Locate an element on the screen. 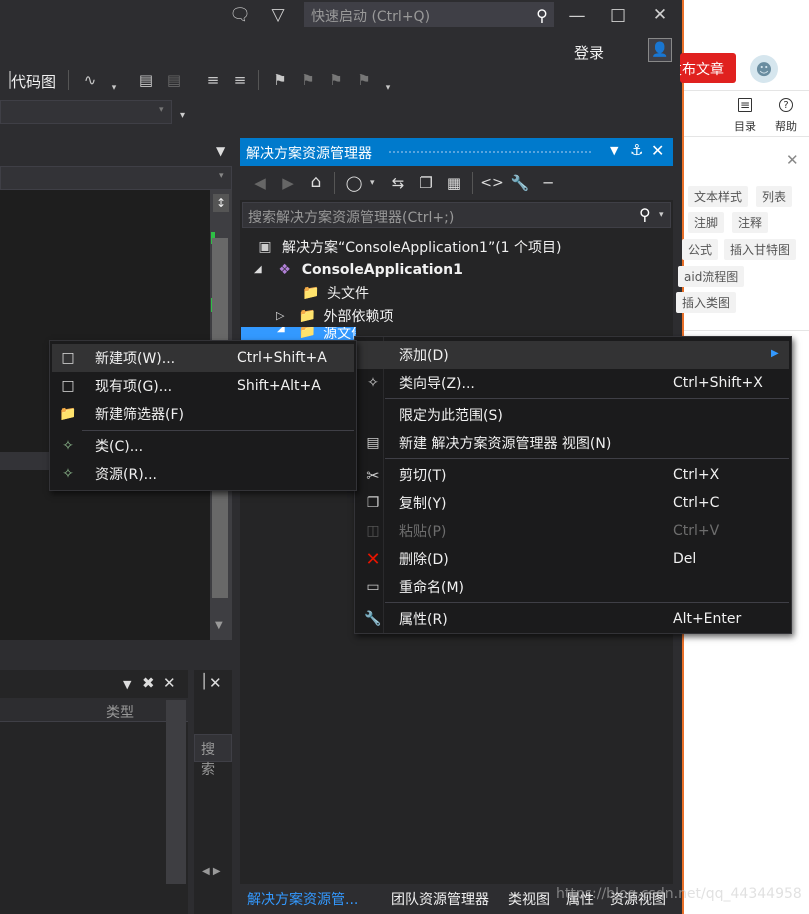 This screenshot has height=914, width=809. menu-item-new-view: ▤ 新建 解决方案资源管理器 视图(N) is located at coordinates (573, 443).